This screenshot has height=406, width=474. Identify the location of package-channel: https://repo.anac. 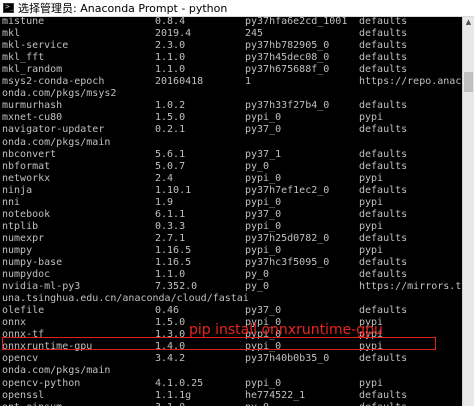
(410, 82).